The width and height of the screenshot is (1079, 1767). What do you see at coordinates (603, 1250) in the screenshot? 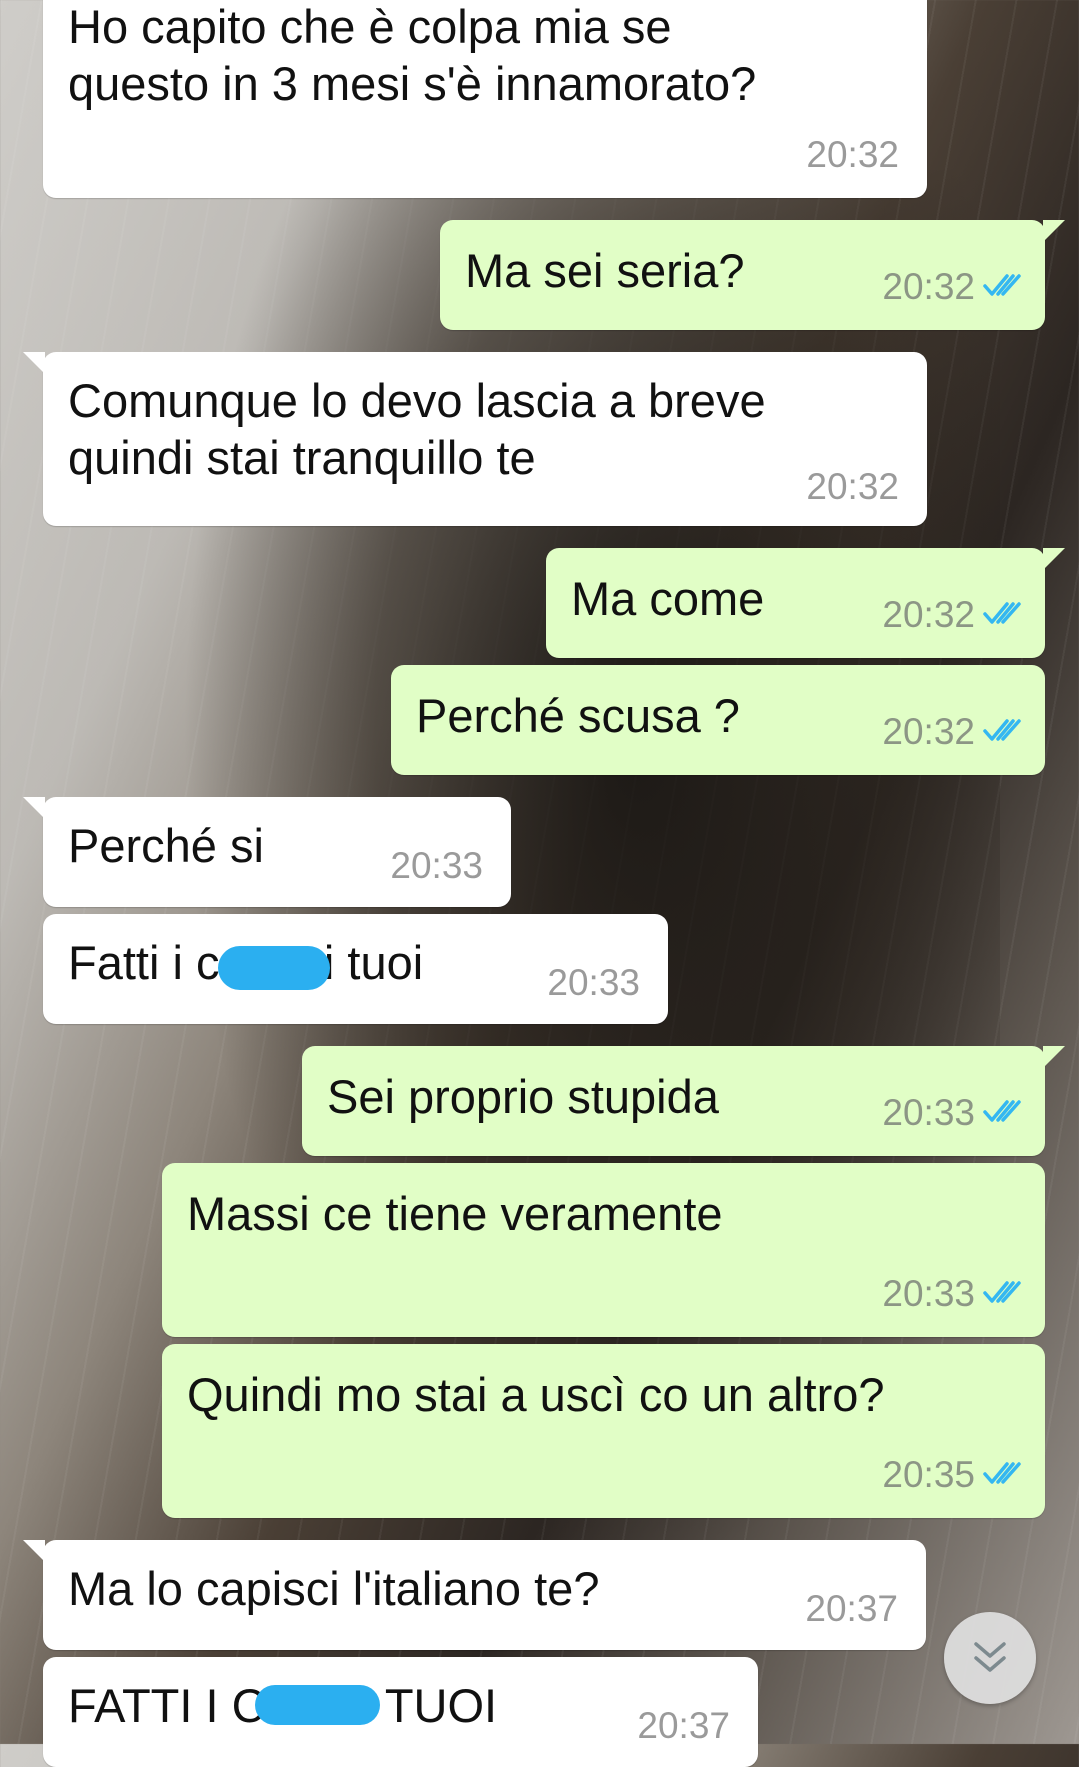
I see `message-outgoing: Massi ce tiene veramente 20:33` at bounding box center [603, 1250].